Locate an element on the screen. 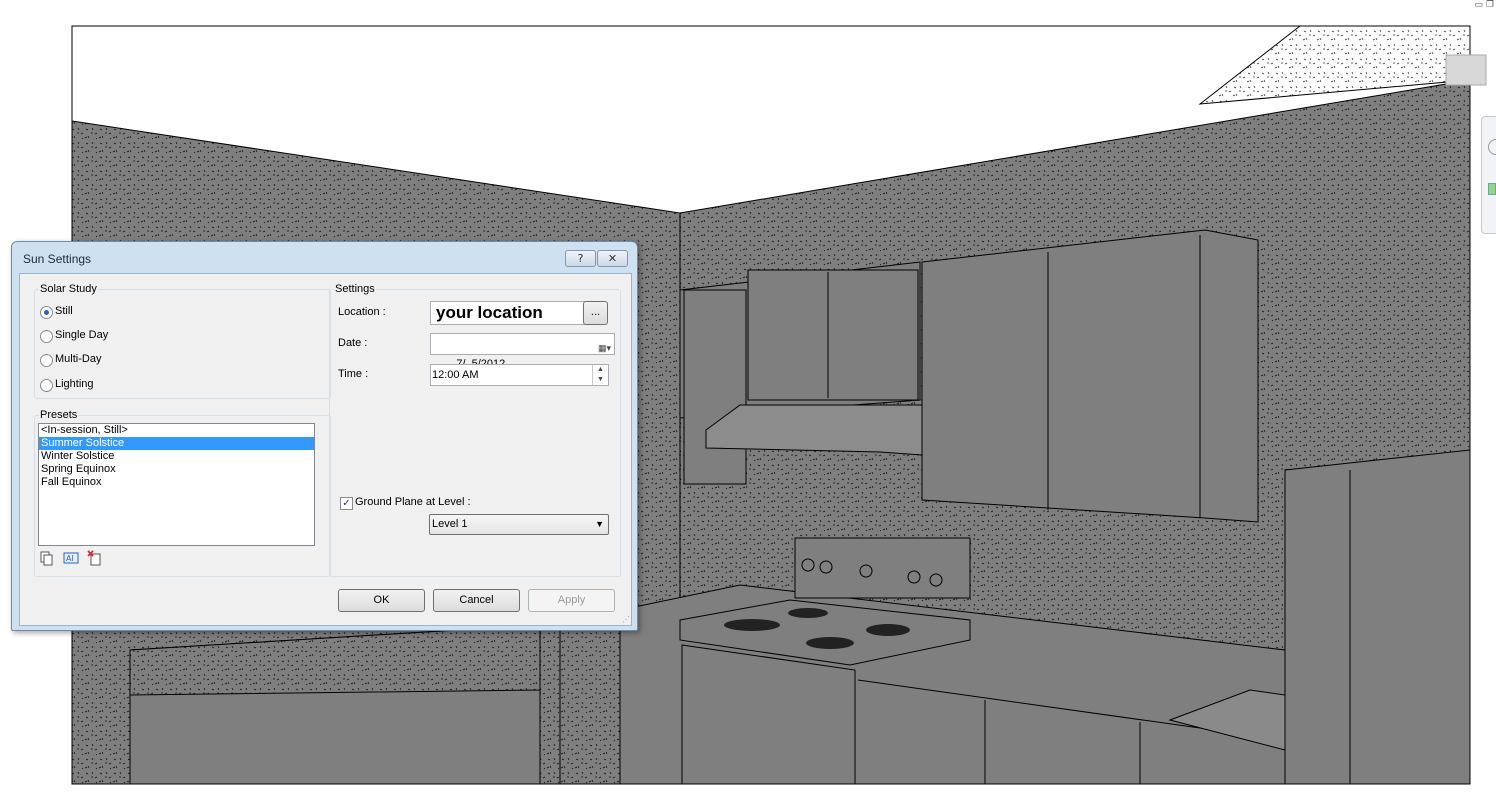 The image size is (1496, 807). help-button: ? is located at coordinates (580, 258).